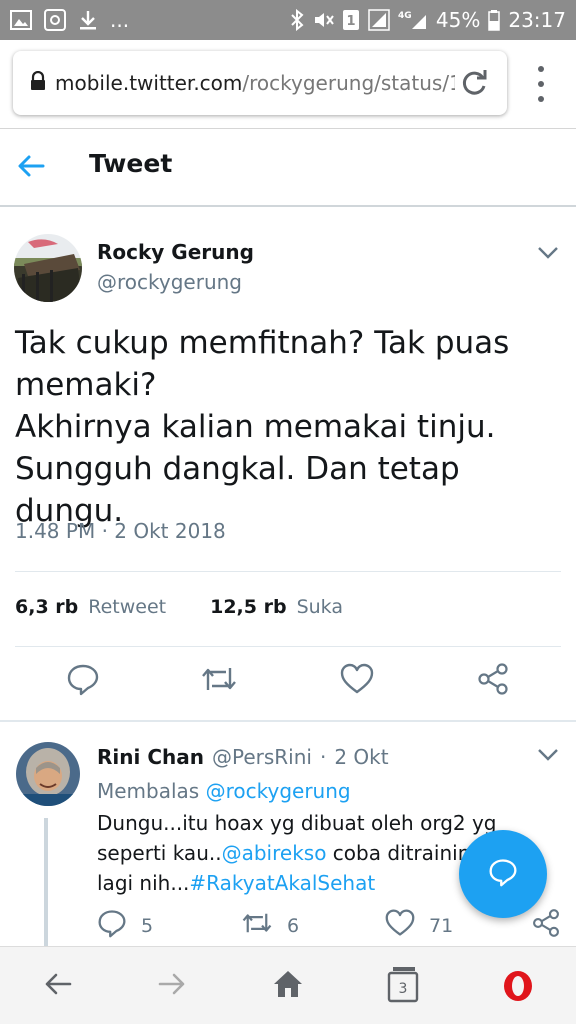 This screenshot has width=576, height=1024. I want to click on compose-button, so click(503, 874).